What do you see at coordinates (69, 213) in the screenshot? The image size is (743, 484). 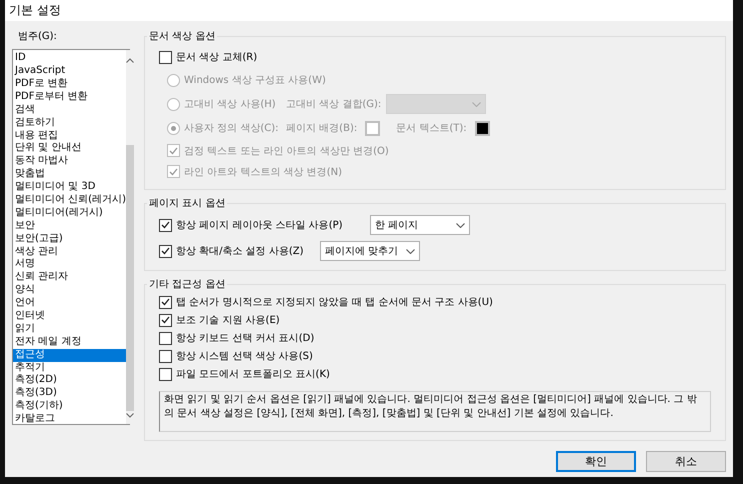 I see `category-item: 멀티미디어(레거시)` at bounding box center [69, 213].